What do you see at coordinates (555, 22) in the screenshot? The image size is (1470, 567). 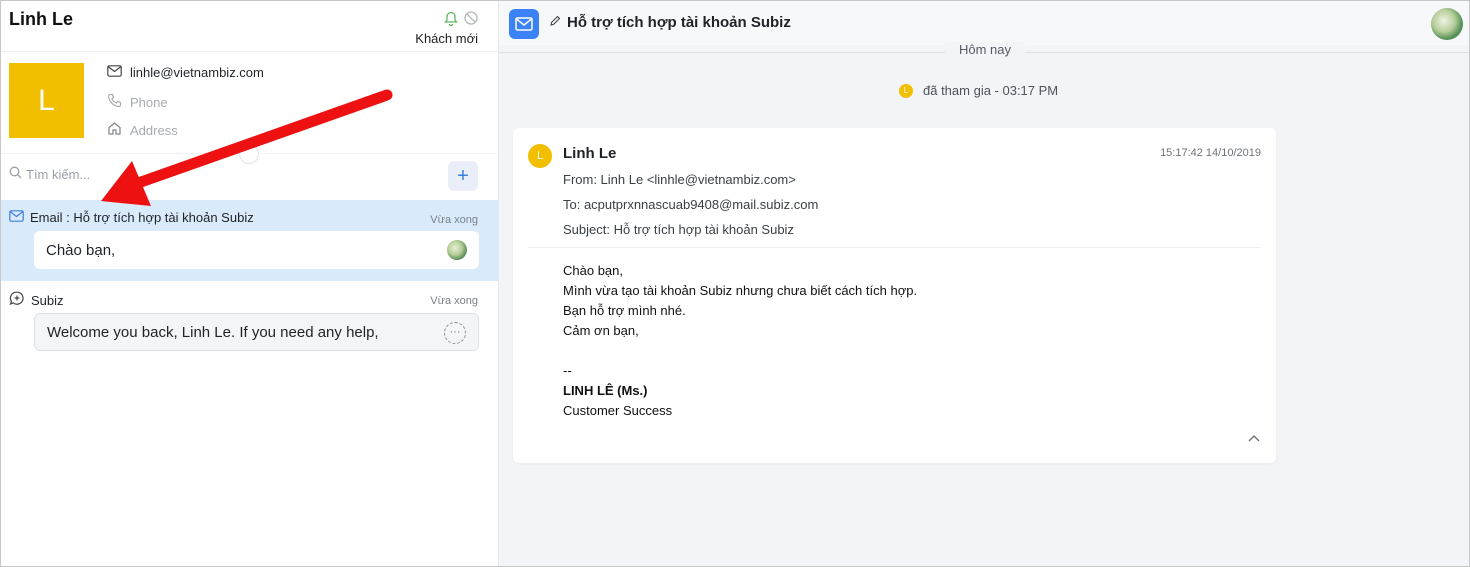 I see `pencil-icon` at bounding box center [555, 22].